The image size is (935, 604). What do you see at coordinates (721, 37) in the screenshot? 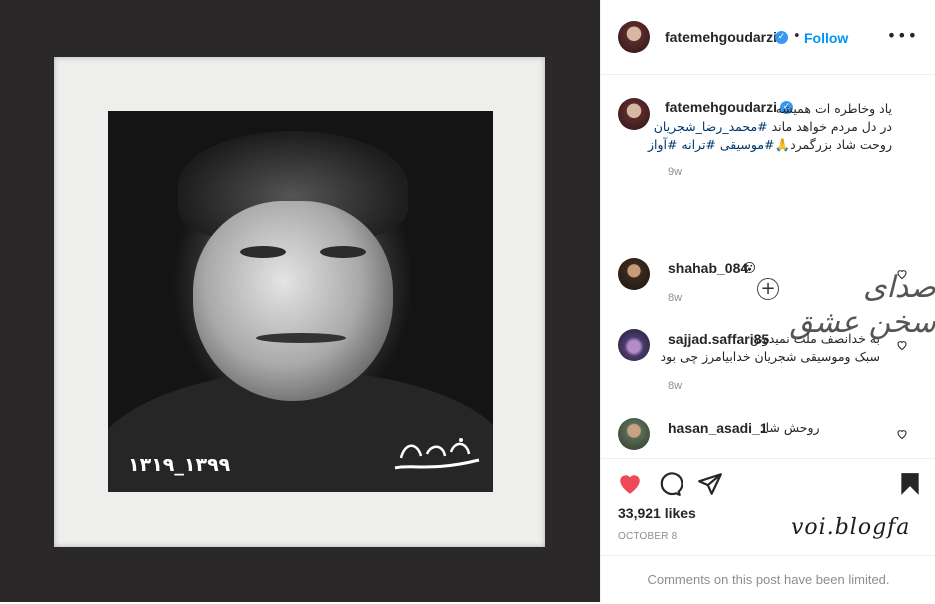
I see `header-username: fatemehgoudarzi` at bounding box center [721, 37].